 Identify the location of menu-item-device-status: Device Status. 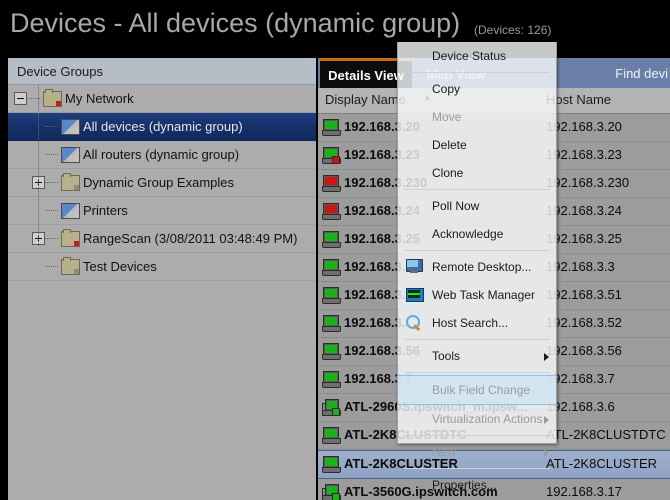
(477, 56).